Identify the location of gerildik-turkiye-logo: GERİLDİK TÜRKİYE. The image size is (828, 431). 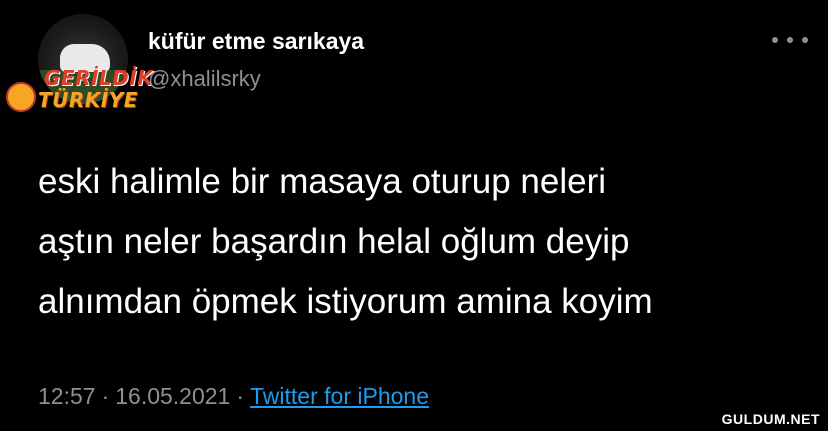
(79, 91).